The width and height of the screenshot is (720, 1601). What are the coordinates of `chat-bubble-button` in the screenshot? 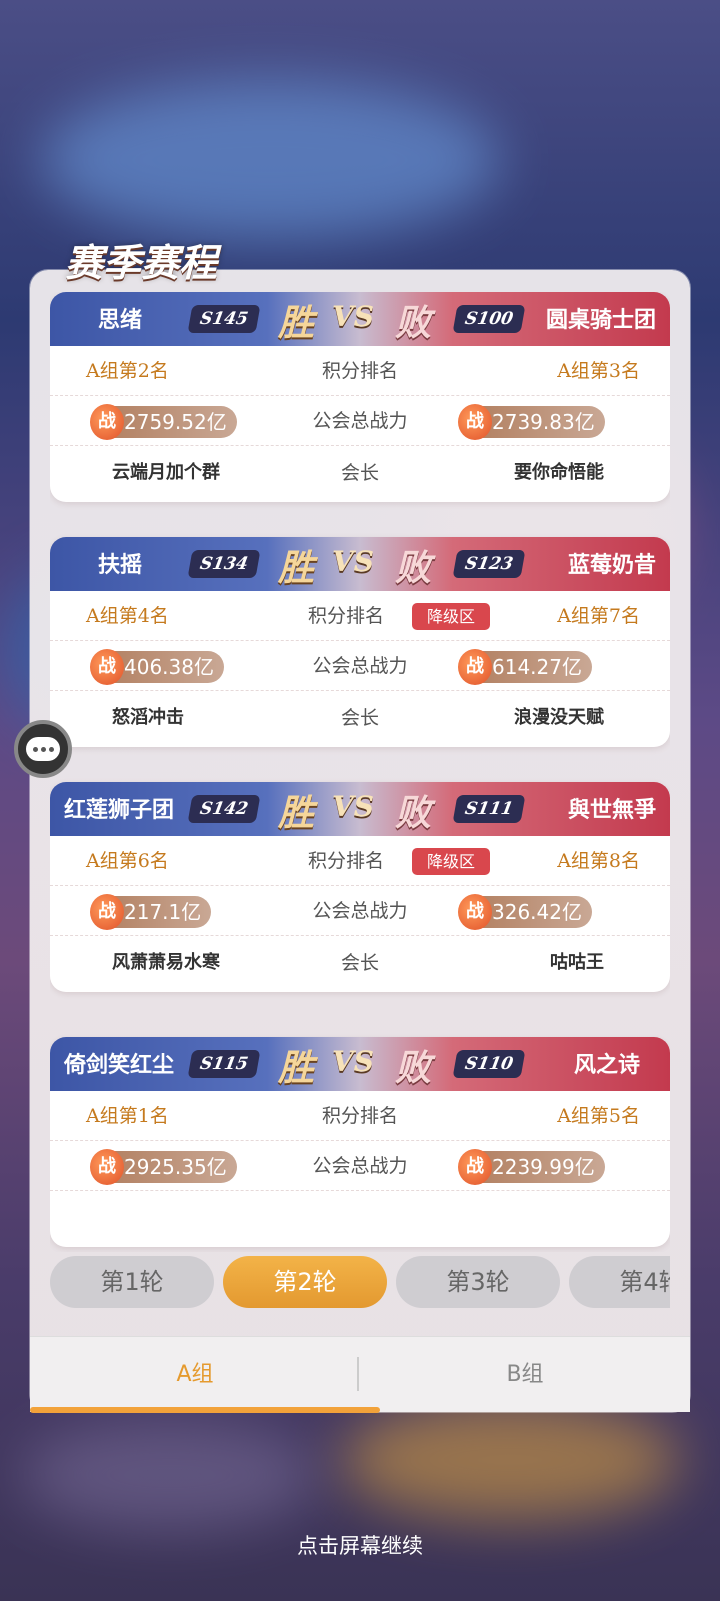 It's located at (43, 749).